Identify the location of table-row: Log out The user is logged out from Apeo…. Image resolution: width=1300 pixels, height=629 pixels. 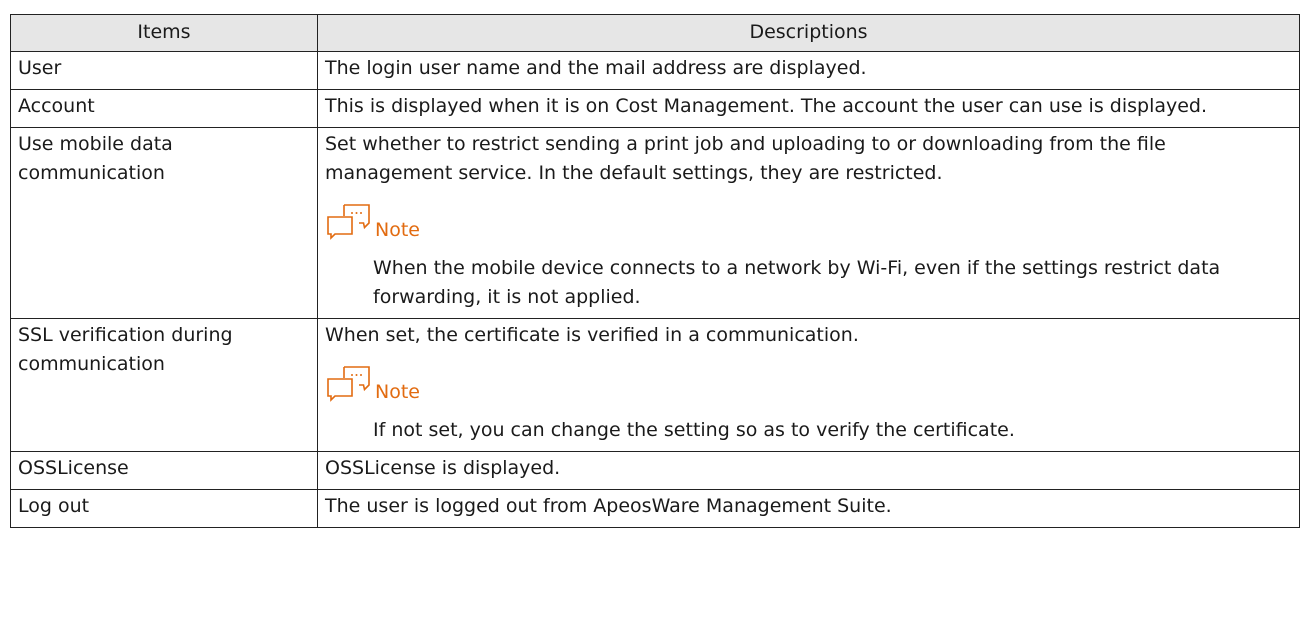
(655, 508).